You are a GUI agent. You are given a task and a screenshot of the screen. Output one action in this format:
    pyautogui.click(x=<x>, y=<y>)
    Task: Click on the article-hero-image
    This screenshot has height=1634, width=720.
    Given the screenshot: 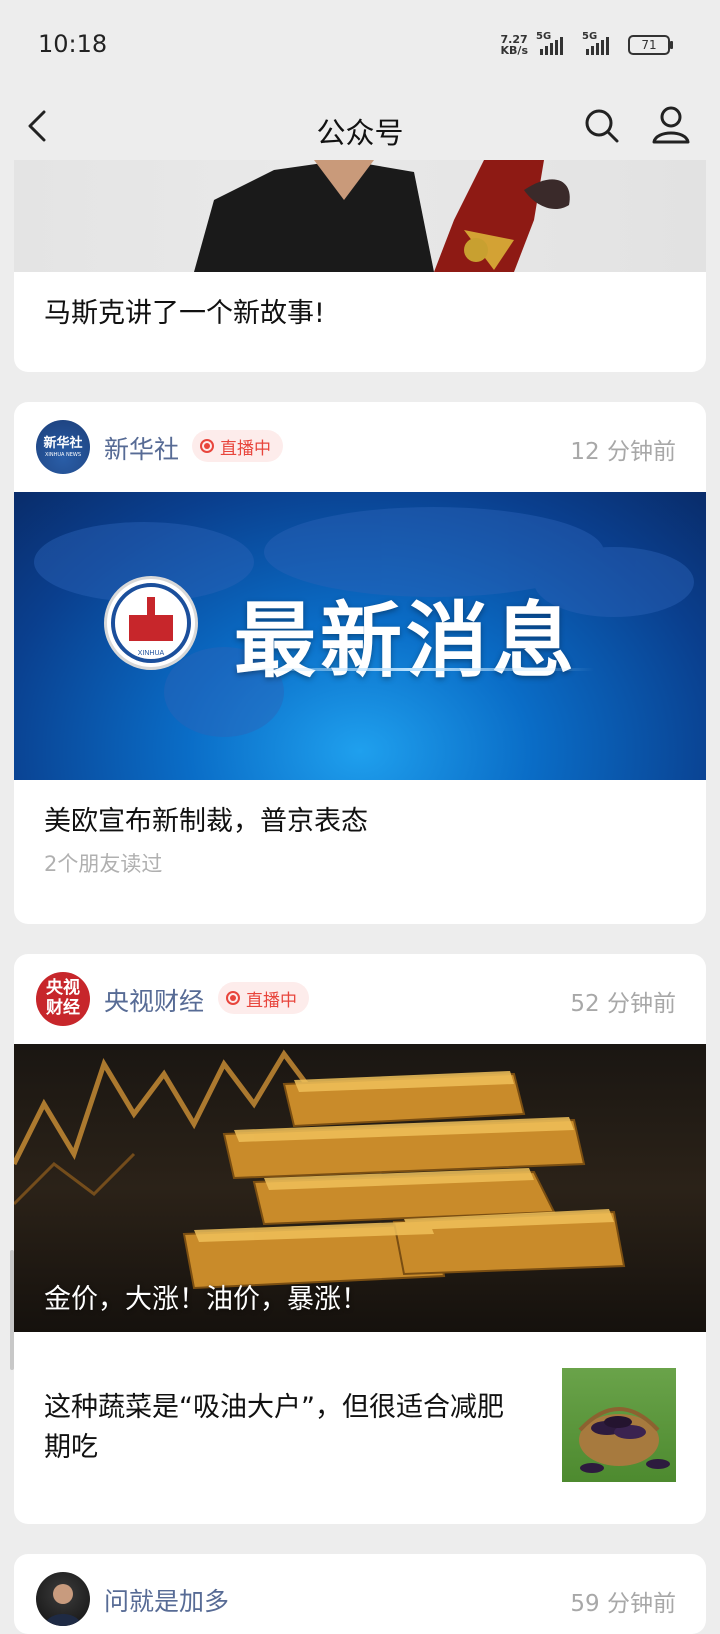 What is the action you would take?
    pyautogui.click(x=360, y=216)
    